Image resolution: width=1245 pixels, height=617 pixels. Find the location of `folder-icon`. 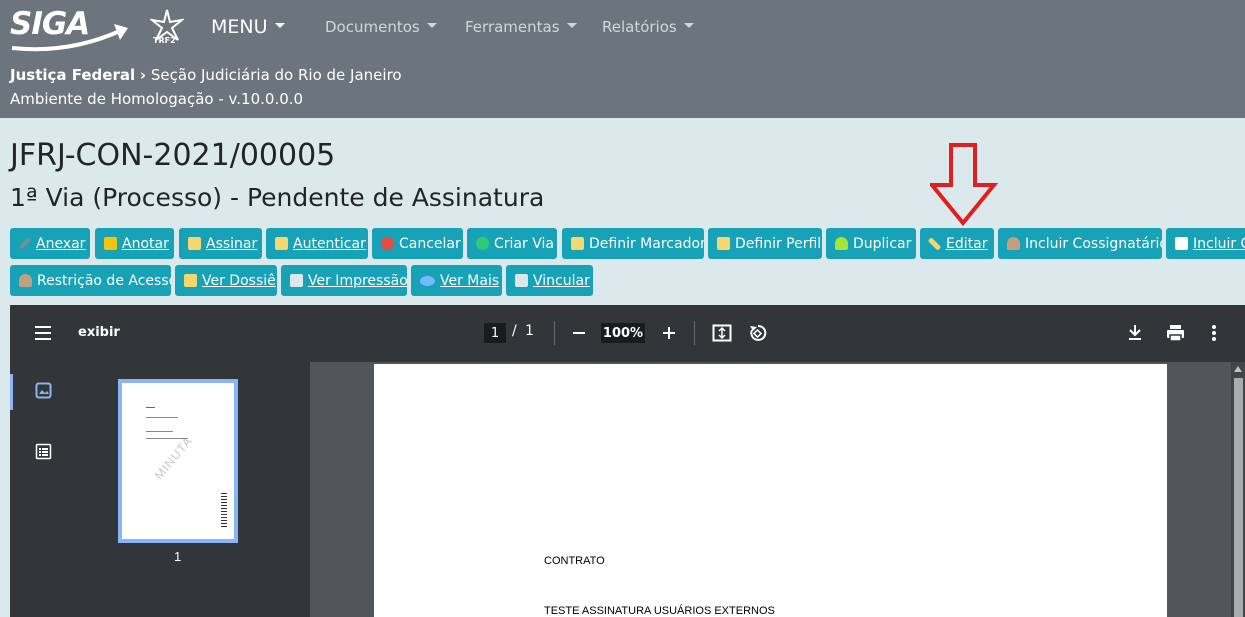

folder-icon is located at coordinates (190, 280).